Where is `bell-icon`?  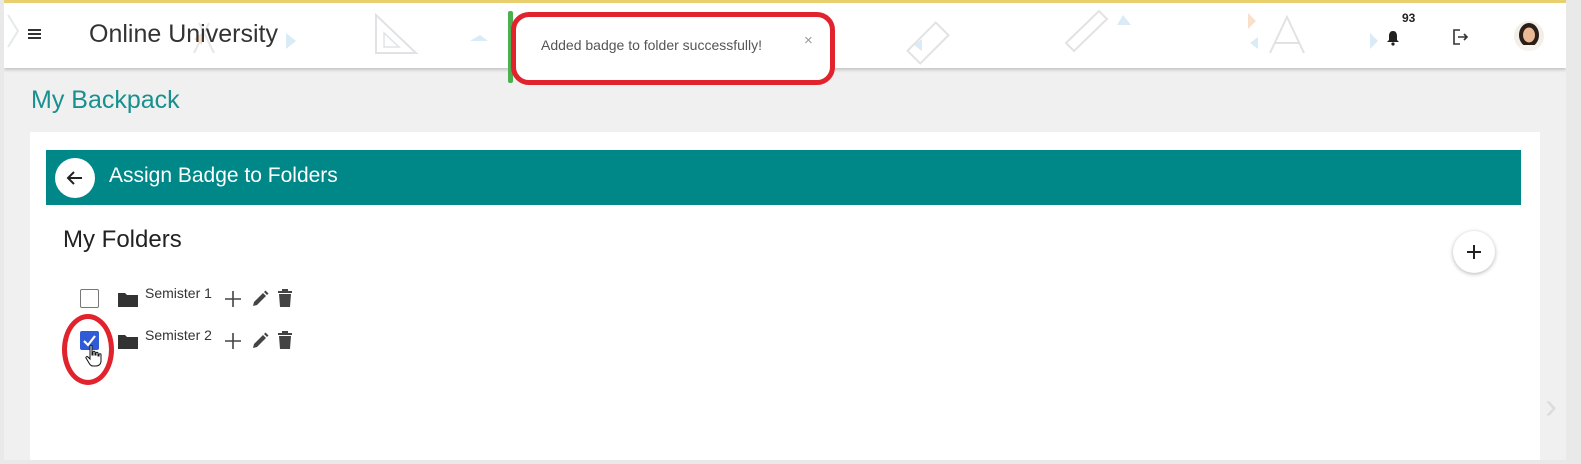
bell-icon is located at coordinates (1394, 38).